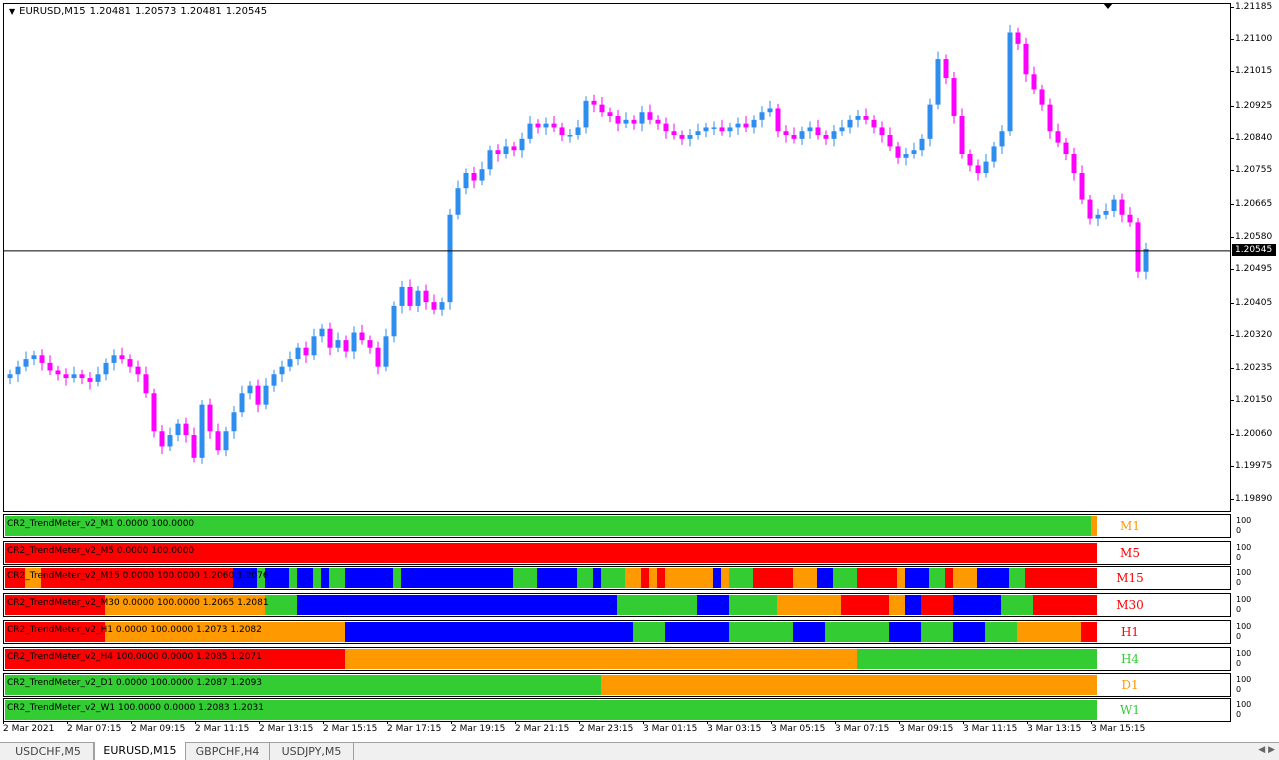  I want to click on chart-tab-eurusd-m15: EURUSD,M15, so click(140, 751).